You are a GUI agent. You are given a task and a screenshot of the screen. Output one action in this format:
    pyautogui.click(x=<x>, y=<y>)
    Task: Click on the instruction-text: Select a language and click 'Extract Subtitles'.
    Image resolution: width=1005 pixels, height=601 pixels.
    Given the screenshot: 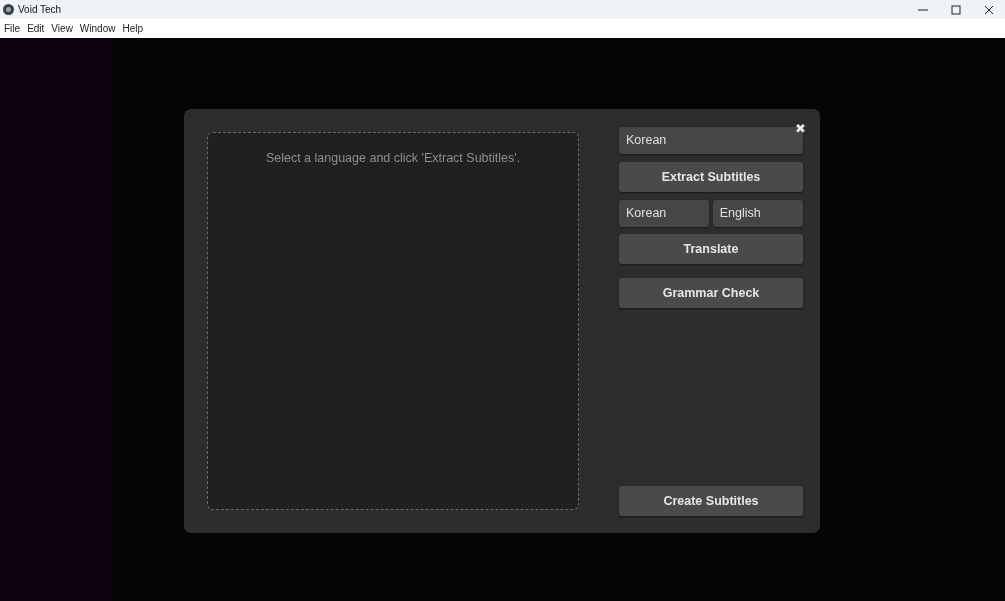 What is the action you would take?
    pyautogui.click(x=393, y=158)
    